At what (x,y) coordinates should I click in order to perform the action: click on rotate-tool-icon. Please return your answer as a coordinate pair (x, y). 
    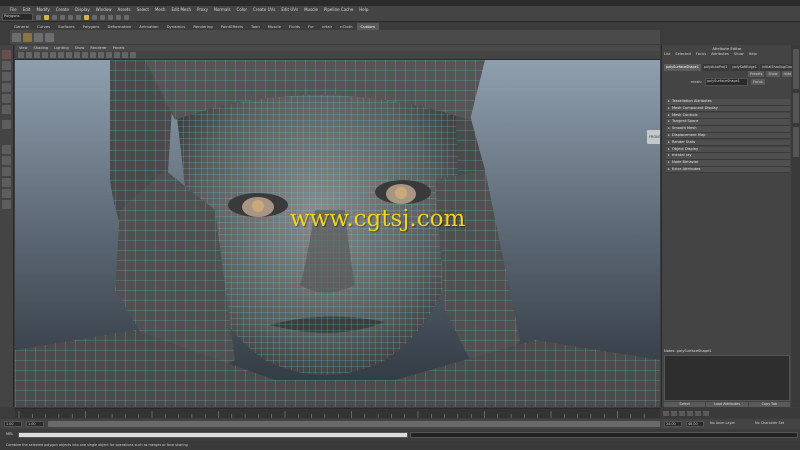
    Looking at the image, I should click on (6, 98).